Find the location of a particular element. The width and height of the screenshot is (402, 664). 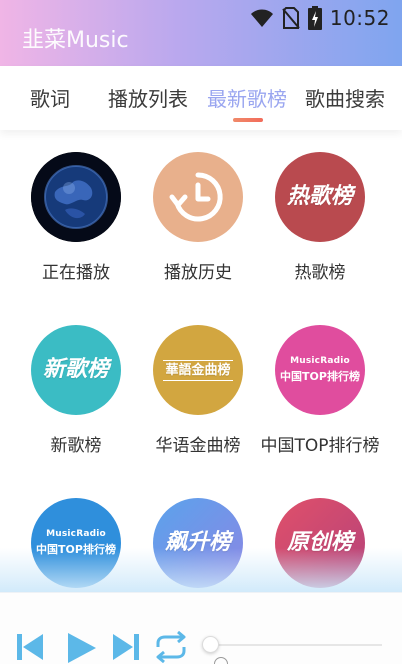

status-bar: 10:52 is located at coordinates (201, 18).